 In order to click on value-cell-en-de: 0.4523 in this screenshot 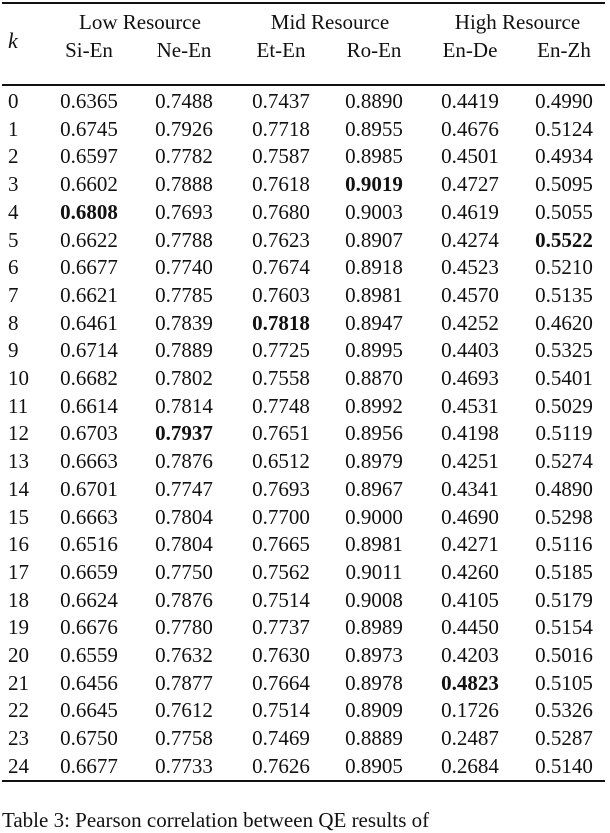, I will do `click(470, 267)`.